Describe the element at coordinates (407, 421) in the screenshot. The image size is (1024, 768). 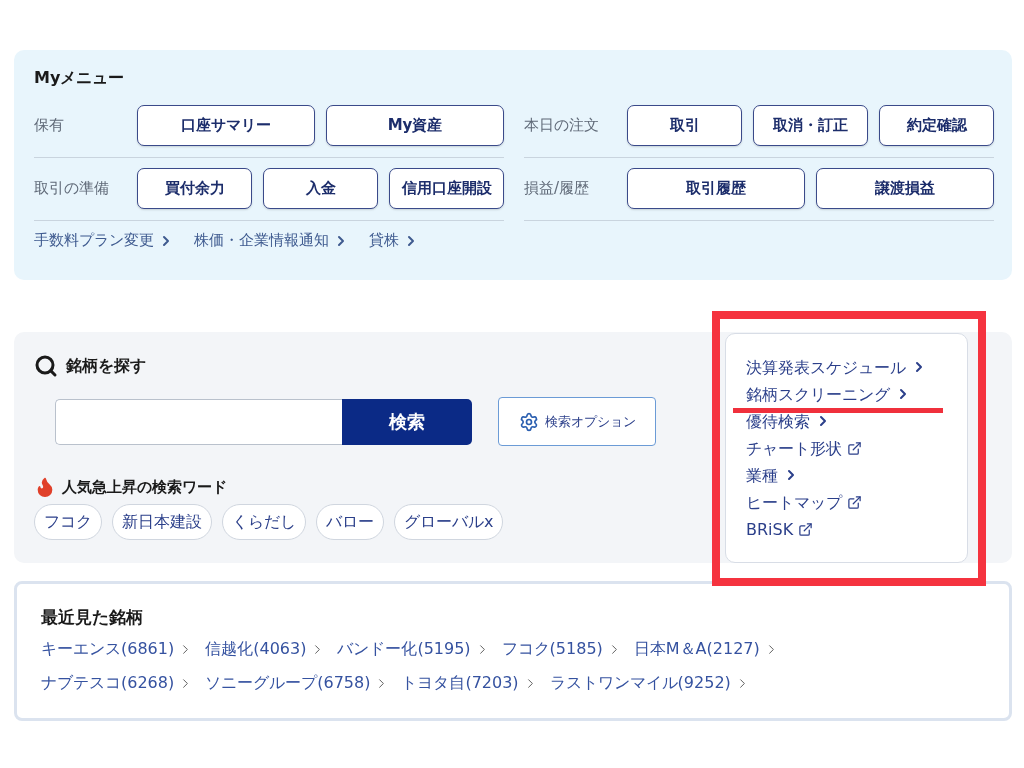
I see `search-button: 検索` at that location.